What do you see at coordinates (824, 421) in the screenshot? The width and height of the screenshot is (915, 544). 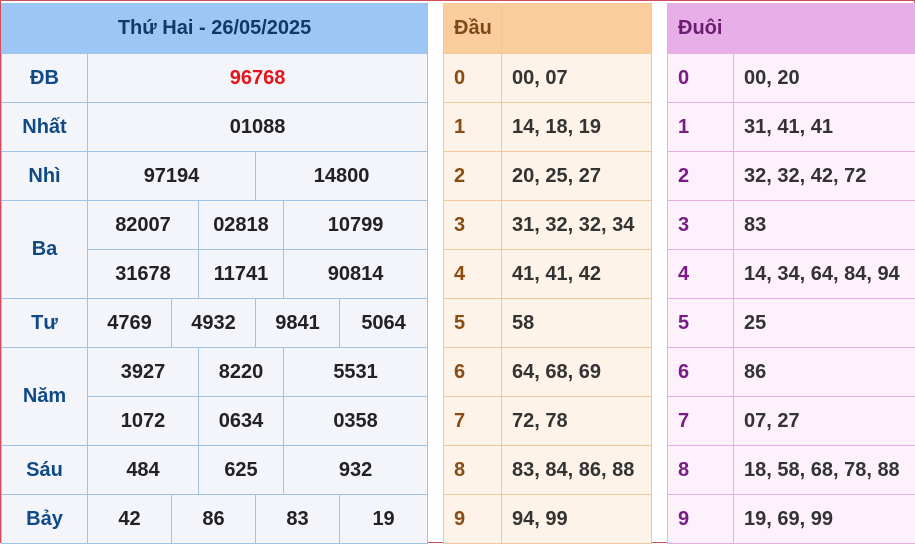 I see `duoi-value: 07, 27` at bounding box center [824, 421].